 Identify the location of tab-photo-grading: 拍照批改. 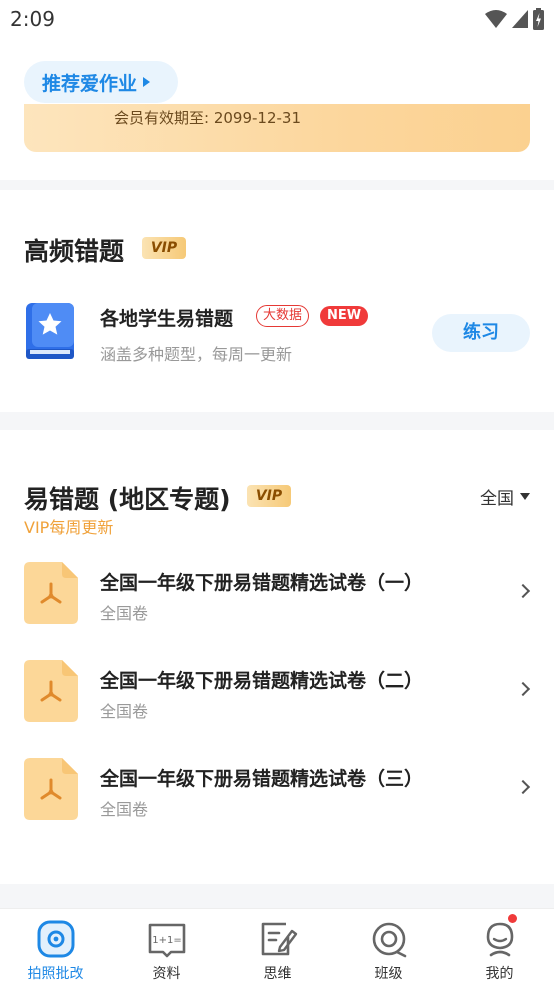
(55, 946).